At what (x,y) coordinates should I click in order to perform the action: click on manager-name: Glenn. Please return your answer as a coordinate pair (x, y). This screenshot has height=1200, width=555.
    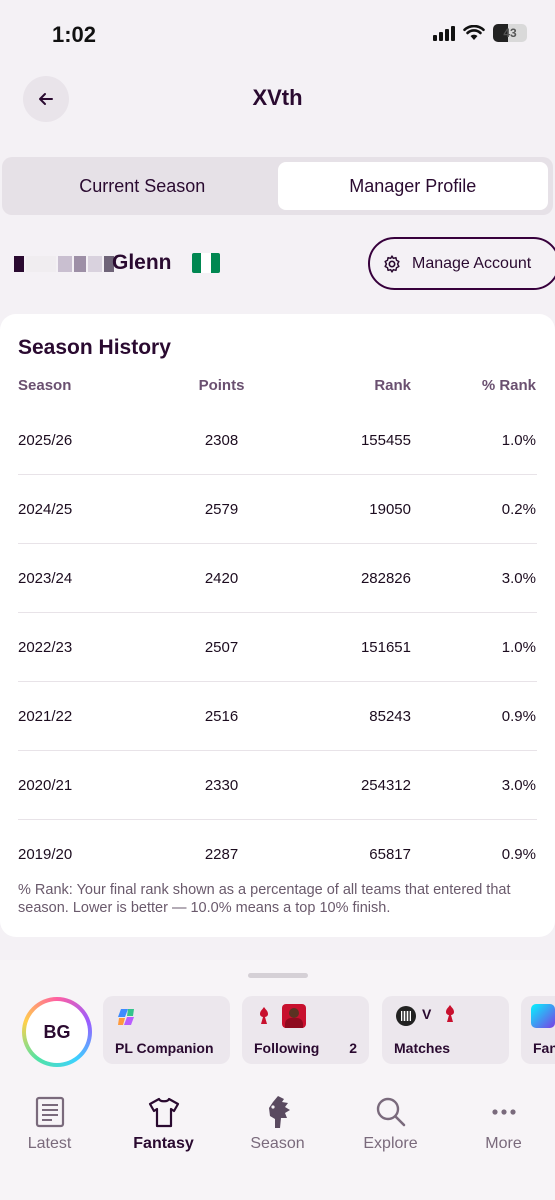
    Looking at the image, I should click on (142, 262).